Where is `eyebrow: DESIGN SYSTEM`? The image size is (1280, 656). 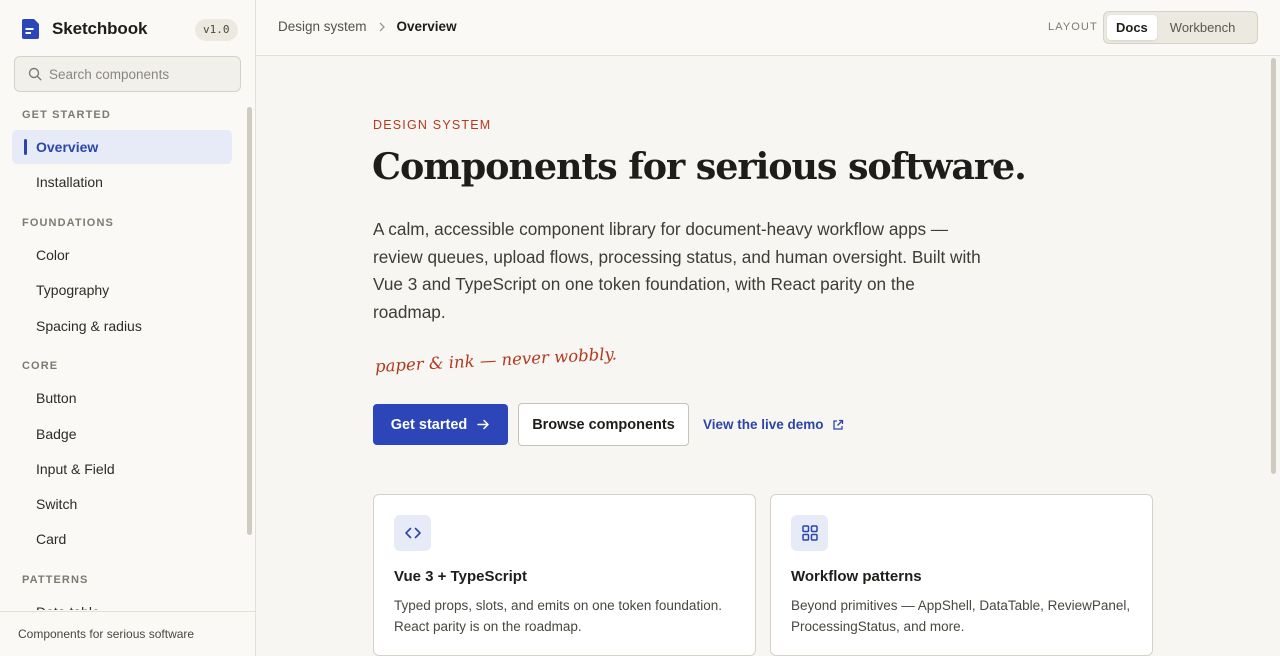 eyebrow: DESIGN SYSTEM is located at coordinates (432, 125).